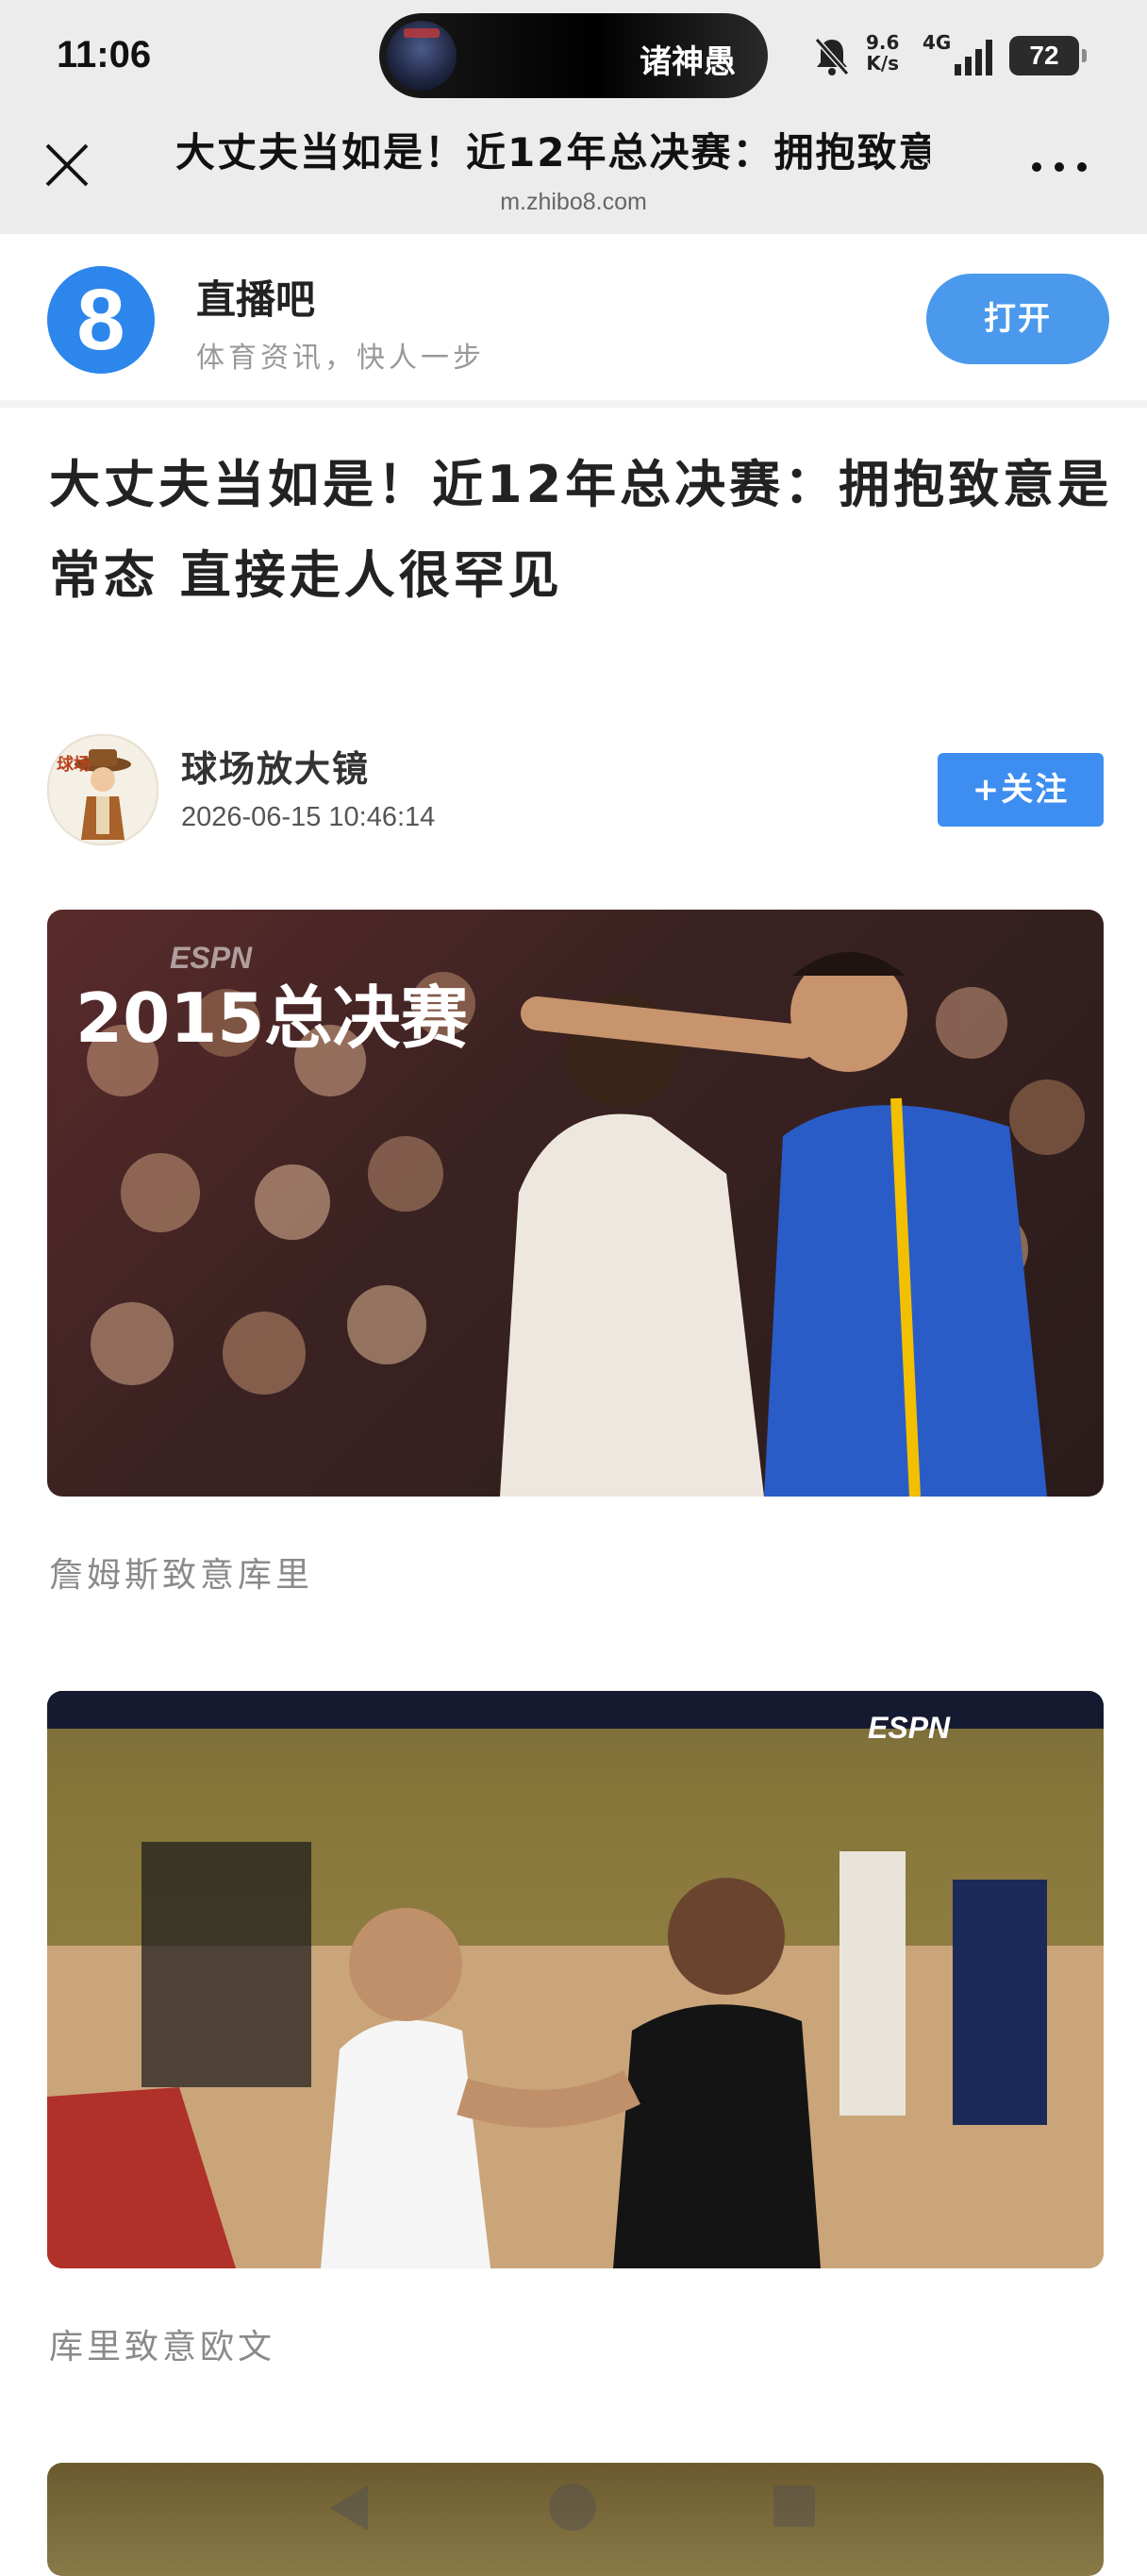  I want to click on avatar-text: 球场, so click(74, 765).